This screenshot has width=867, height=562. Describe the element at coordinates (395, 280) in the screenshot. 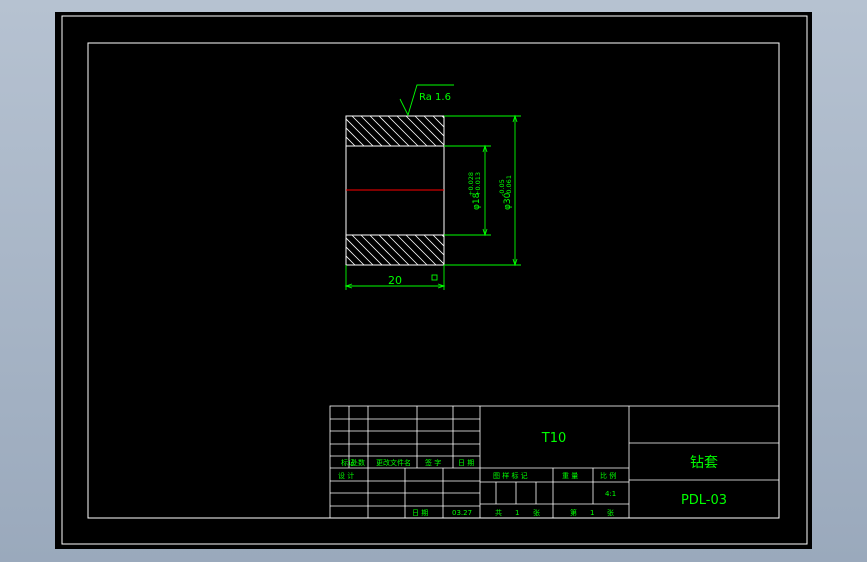

I see `length-dimension: 20` at that location.